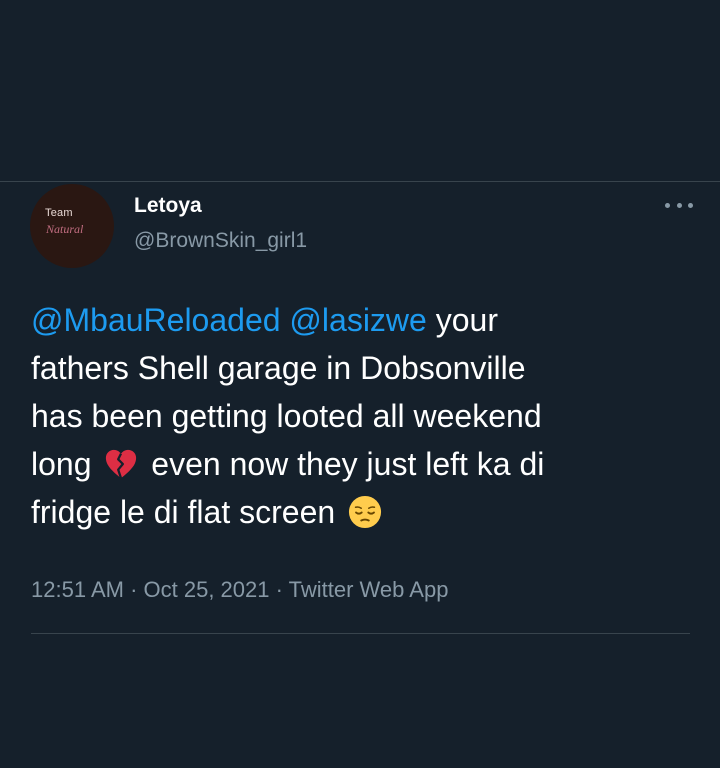  I want to click on avatar: Team Natural, so click(72, 226).